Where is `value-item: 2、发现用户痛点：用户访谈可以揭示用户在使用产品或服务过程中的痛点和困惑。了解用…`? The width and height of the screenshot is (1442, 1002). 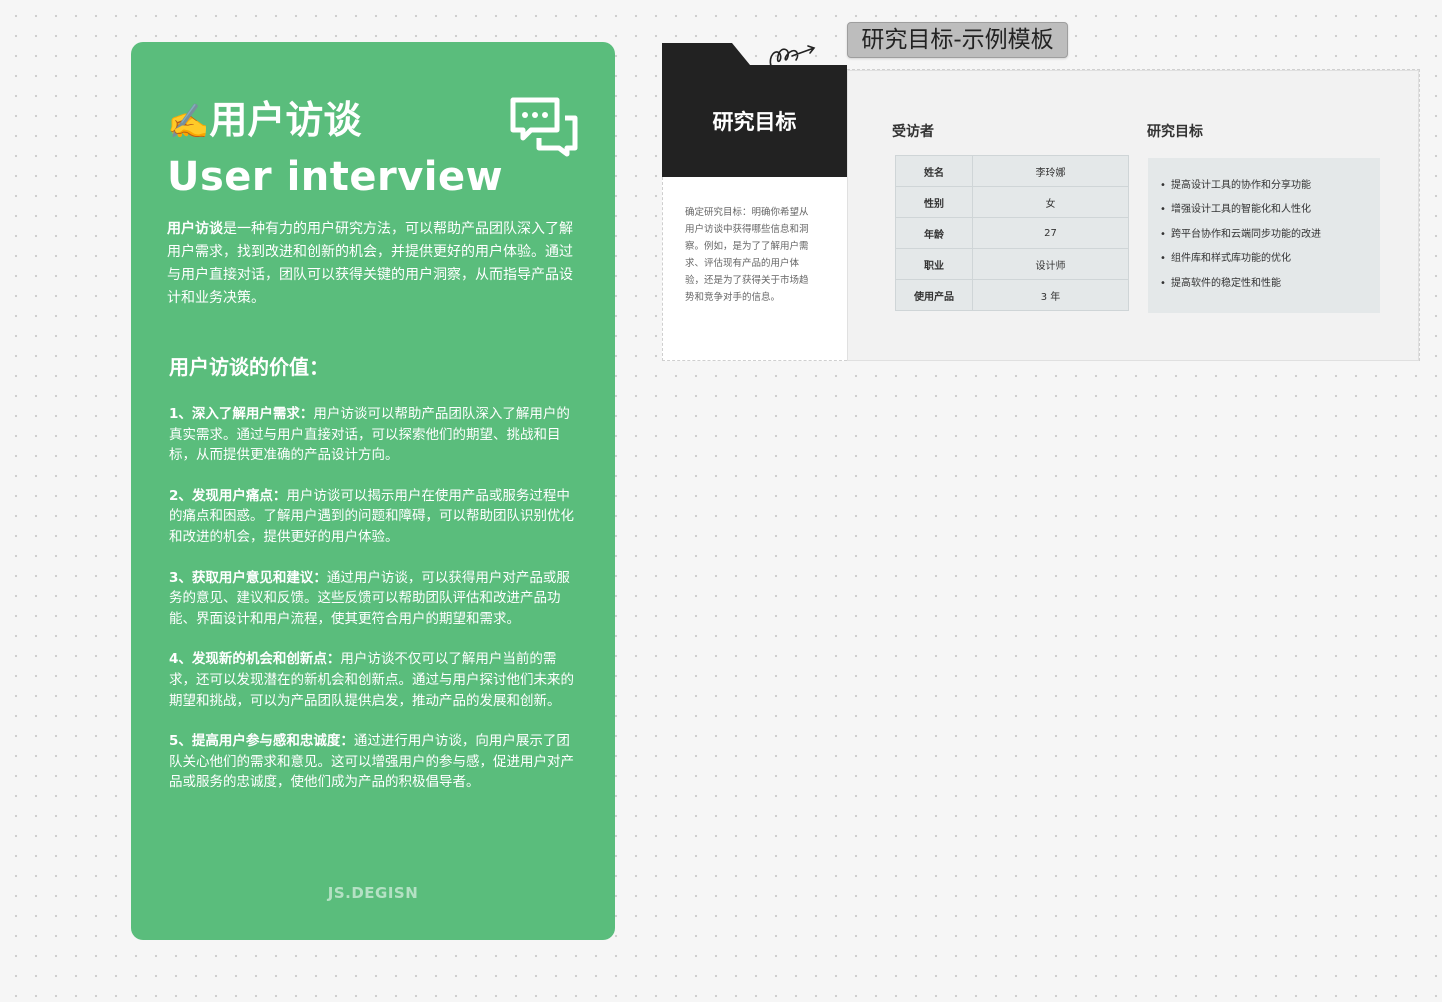
value-item: 2、发现用户痛点：用户访谈可以揭示用户在使用产品或服务过程中的痛点和困惑。了解用… is located at coordinates (374, 517).